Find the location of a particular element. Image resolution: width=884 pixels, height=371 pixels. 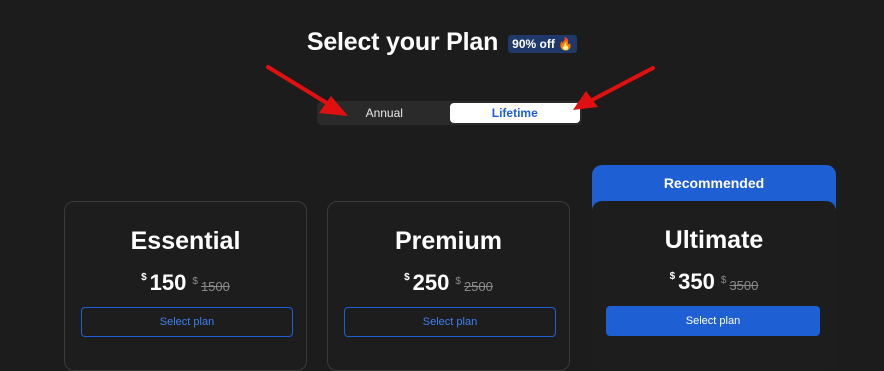

select-plan-button-premium: Select plan is located at coordinates (450, 322).